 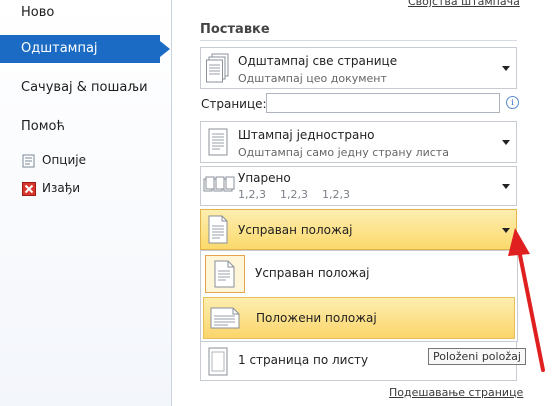 I want to click on printer-properties-link: Својства штампача, so click(x=464, y=4).